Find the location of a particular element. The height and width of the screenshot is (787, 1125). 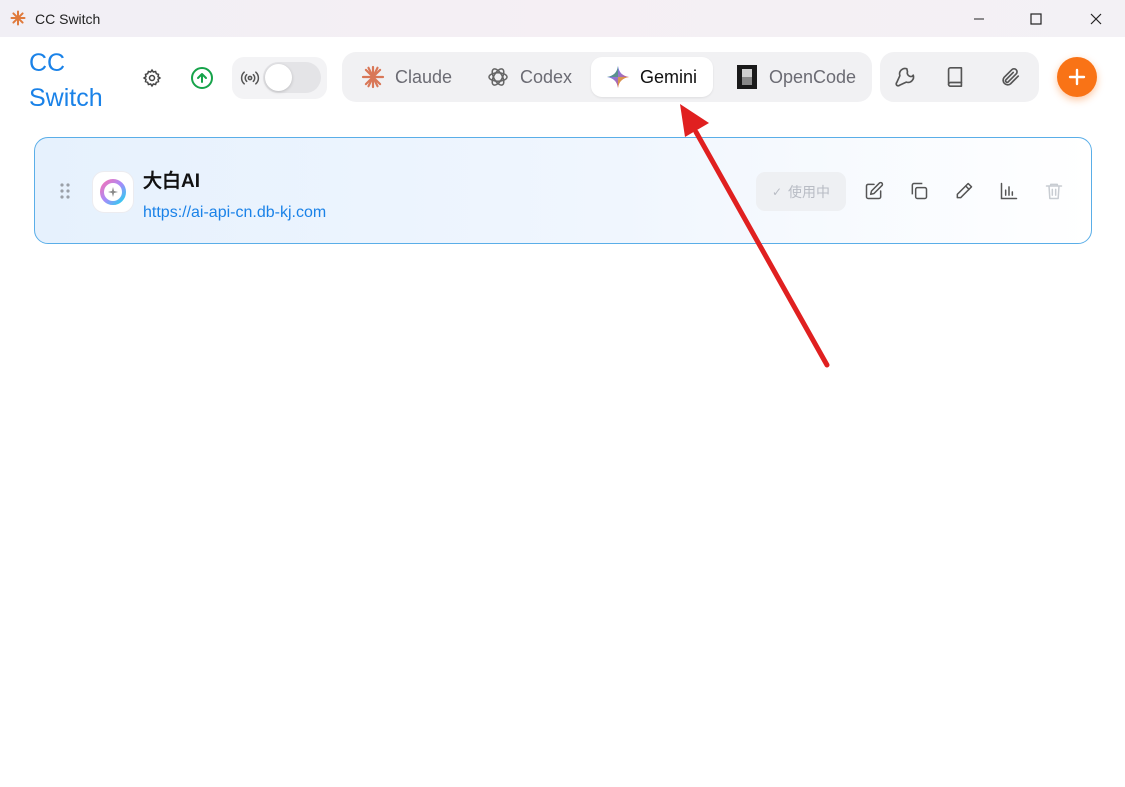

toggle-knob is located at coordinates (278, 77).